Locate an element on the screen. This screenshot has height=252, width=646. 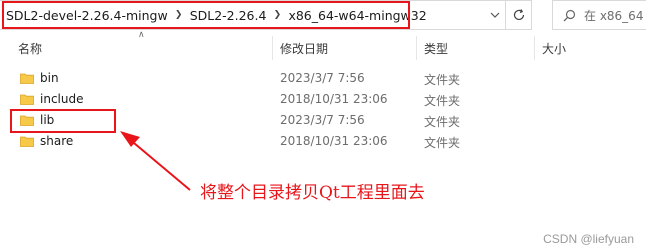
breadcrumb-item-x86-64: x86_64-w64-mingw32 is located at coordinates (357, 15).